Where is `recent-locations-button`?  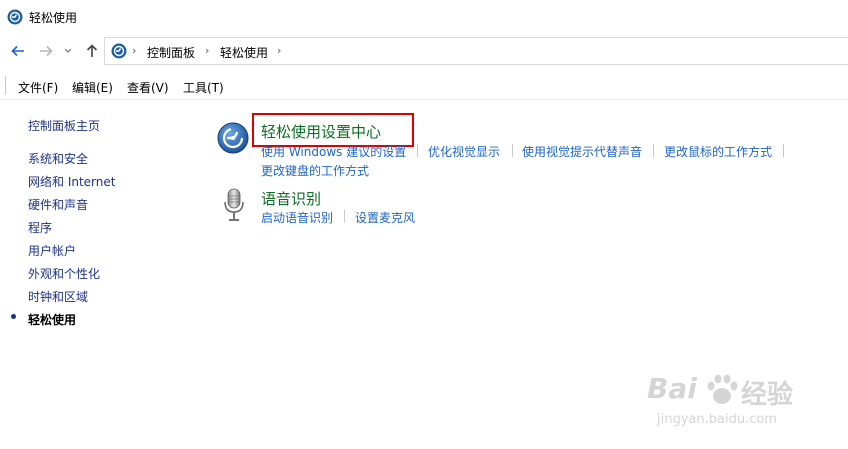
recent-locations-button is located at coordinates (68, 51).